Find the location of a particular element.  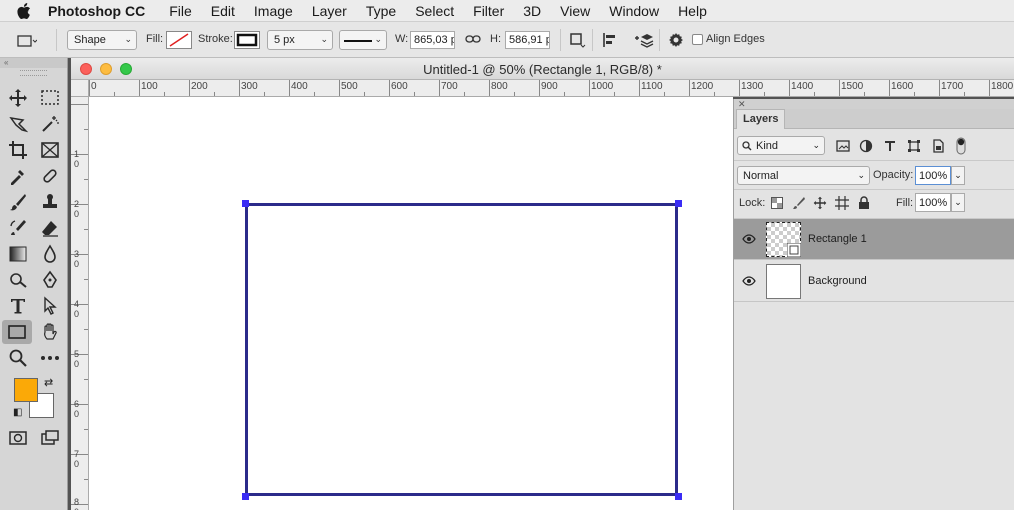

fill-label: Fill: is located at coordinates (905, 203).